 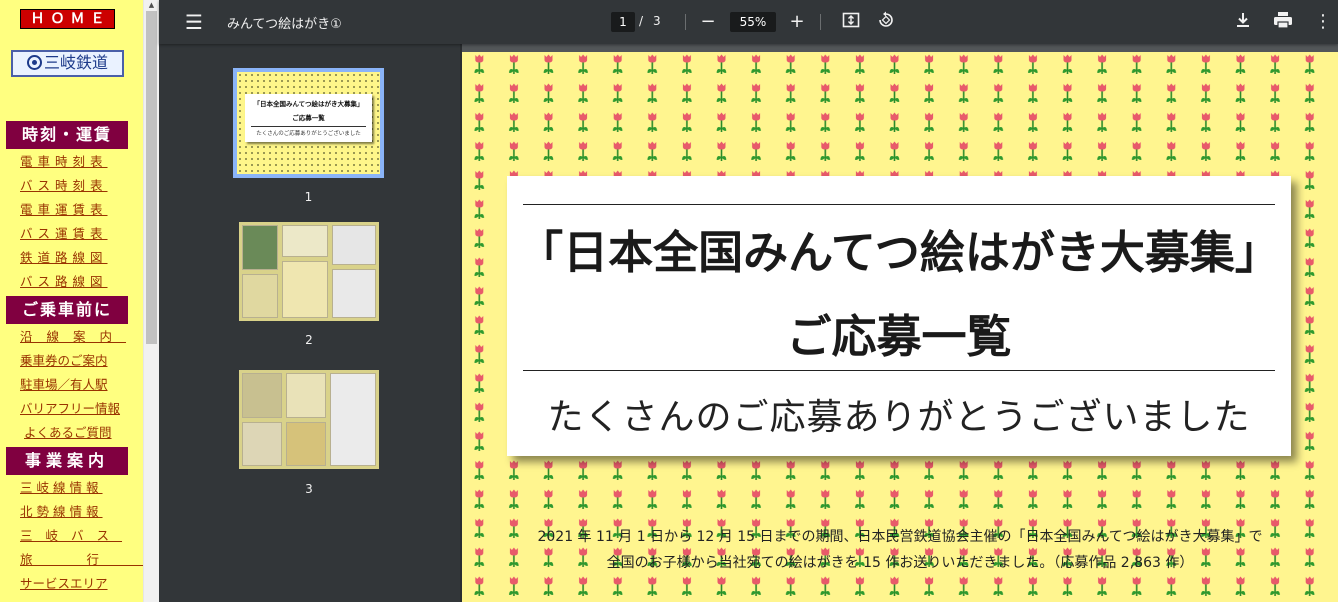 What do you see at coordinates (64, 282) in the screenshot?
I see `nav-bus-map: バス路線図` at bounding box center [64, 282].